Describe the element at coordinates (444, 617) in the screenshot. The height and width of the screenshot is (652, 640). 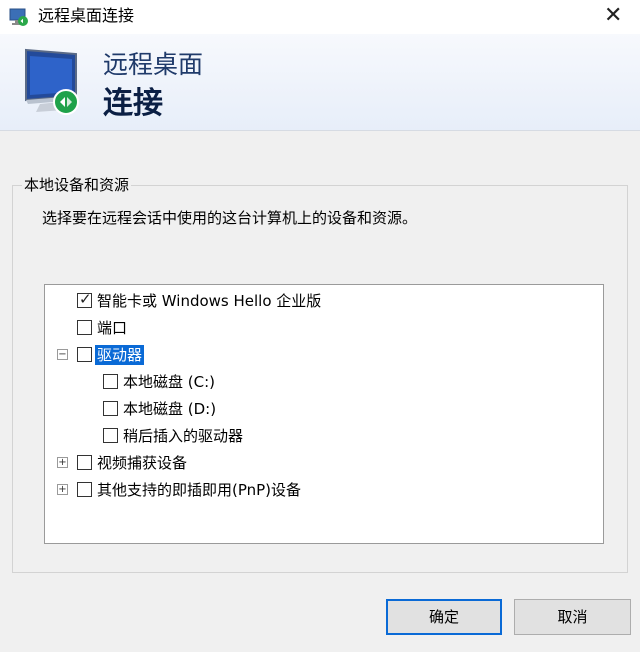
I see `ok-button: 确定` at that location.